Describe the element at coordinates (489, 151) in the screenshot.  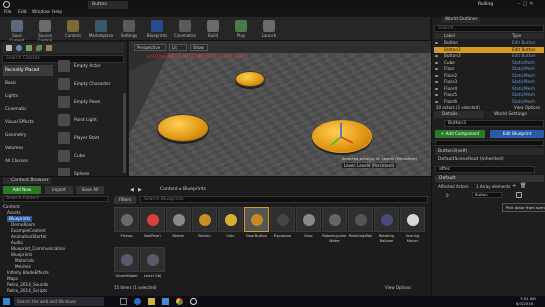
I see `component-self: Button3(self)` at that location.